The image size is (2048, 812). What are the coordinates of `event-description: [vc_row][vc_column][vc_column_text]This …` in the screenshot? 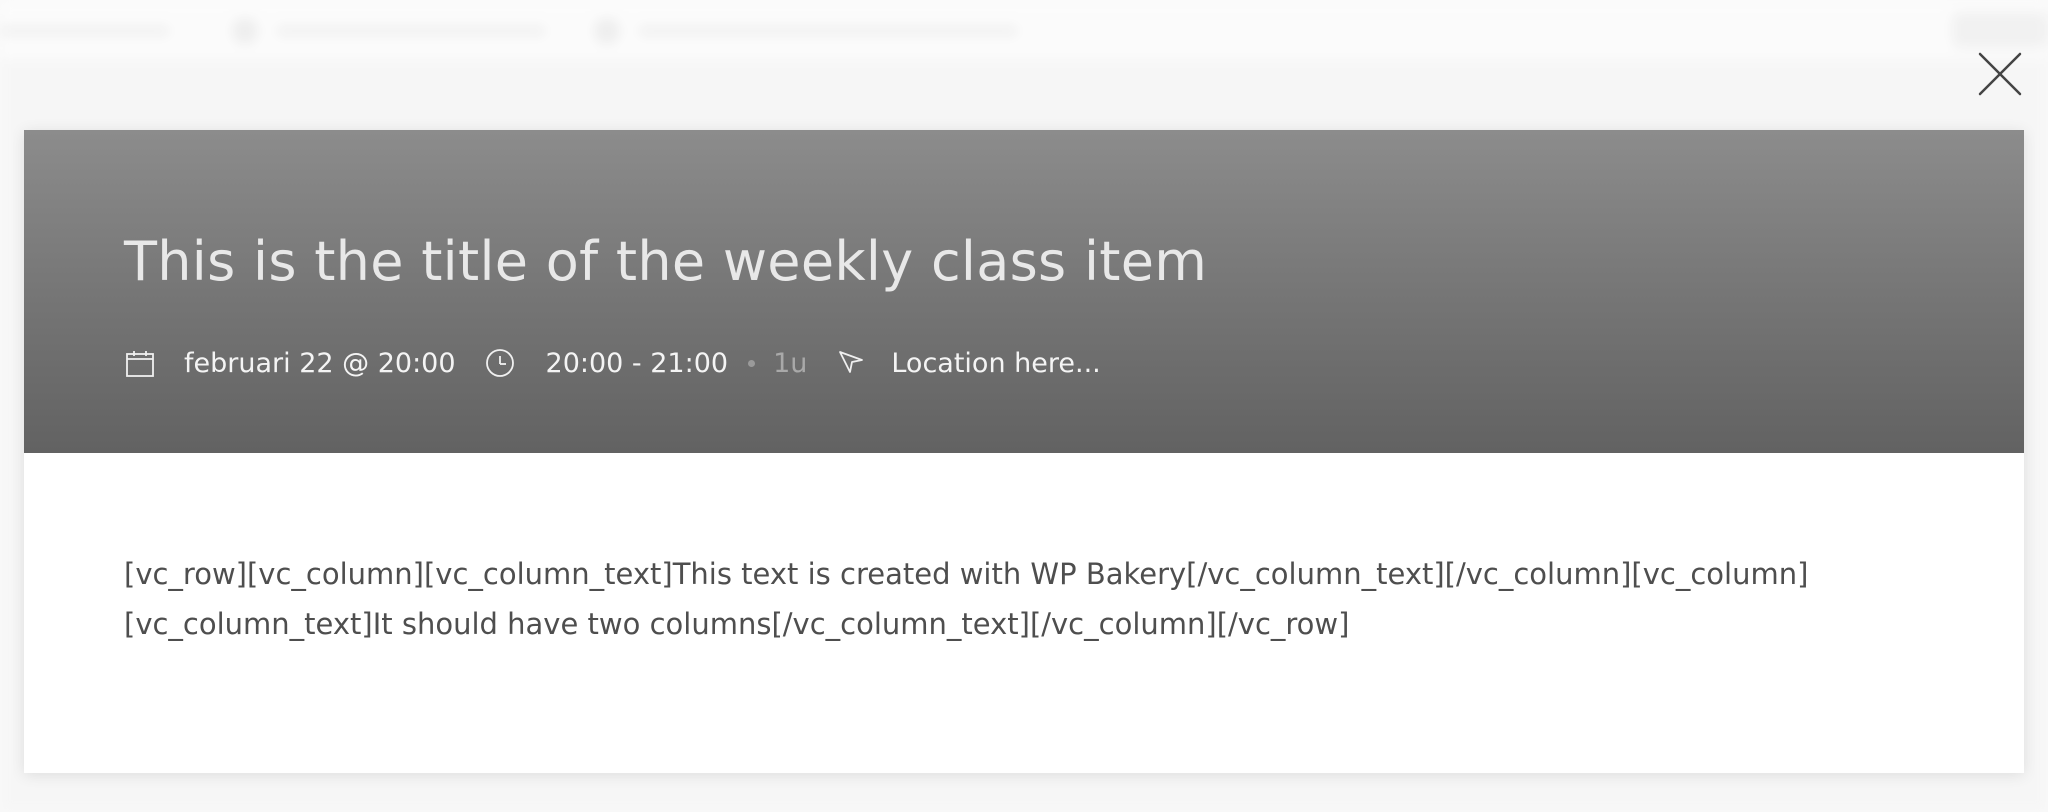 It's located at (1004, 599).